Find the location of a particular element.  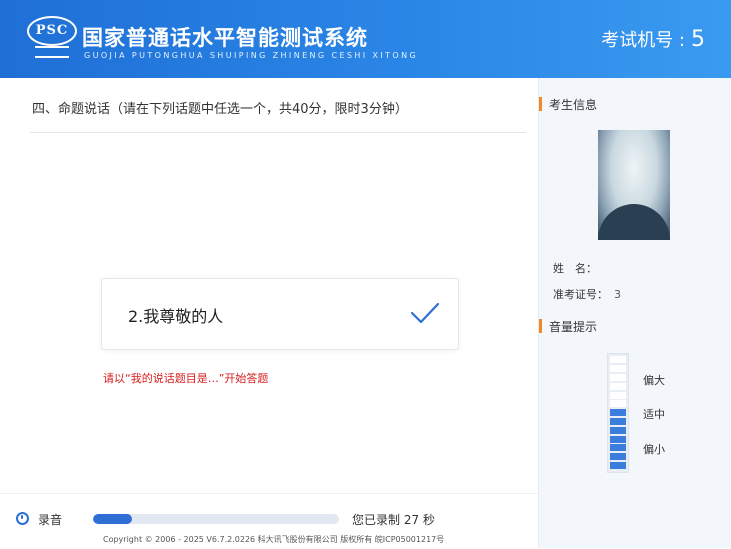

volume-level-low: 偏小 is located at coordinates (654, 449).